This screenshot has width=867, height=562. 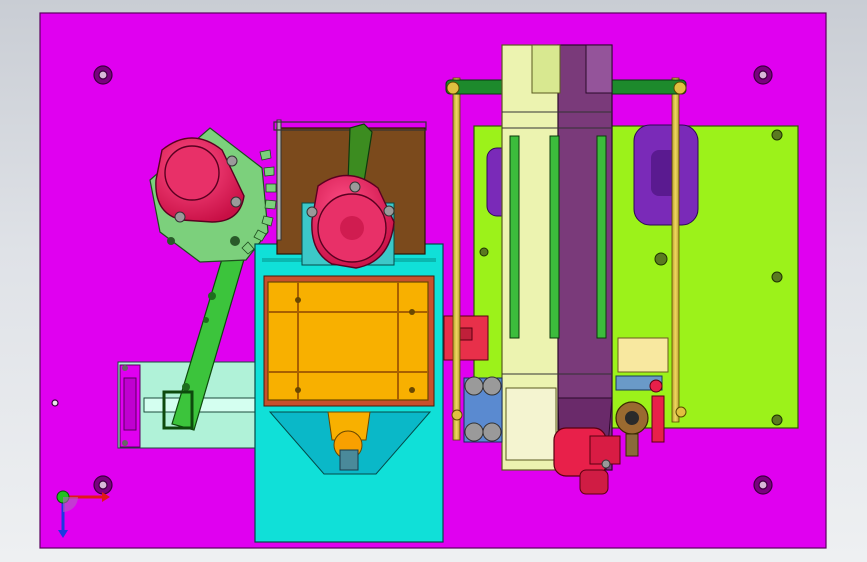 I want to click on pin-hole-icon, so click(x=55, y=403).